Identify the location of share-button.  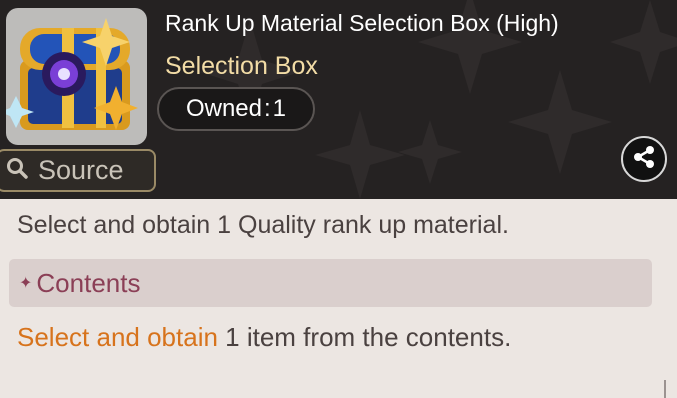
(644, 159).